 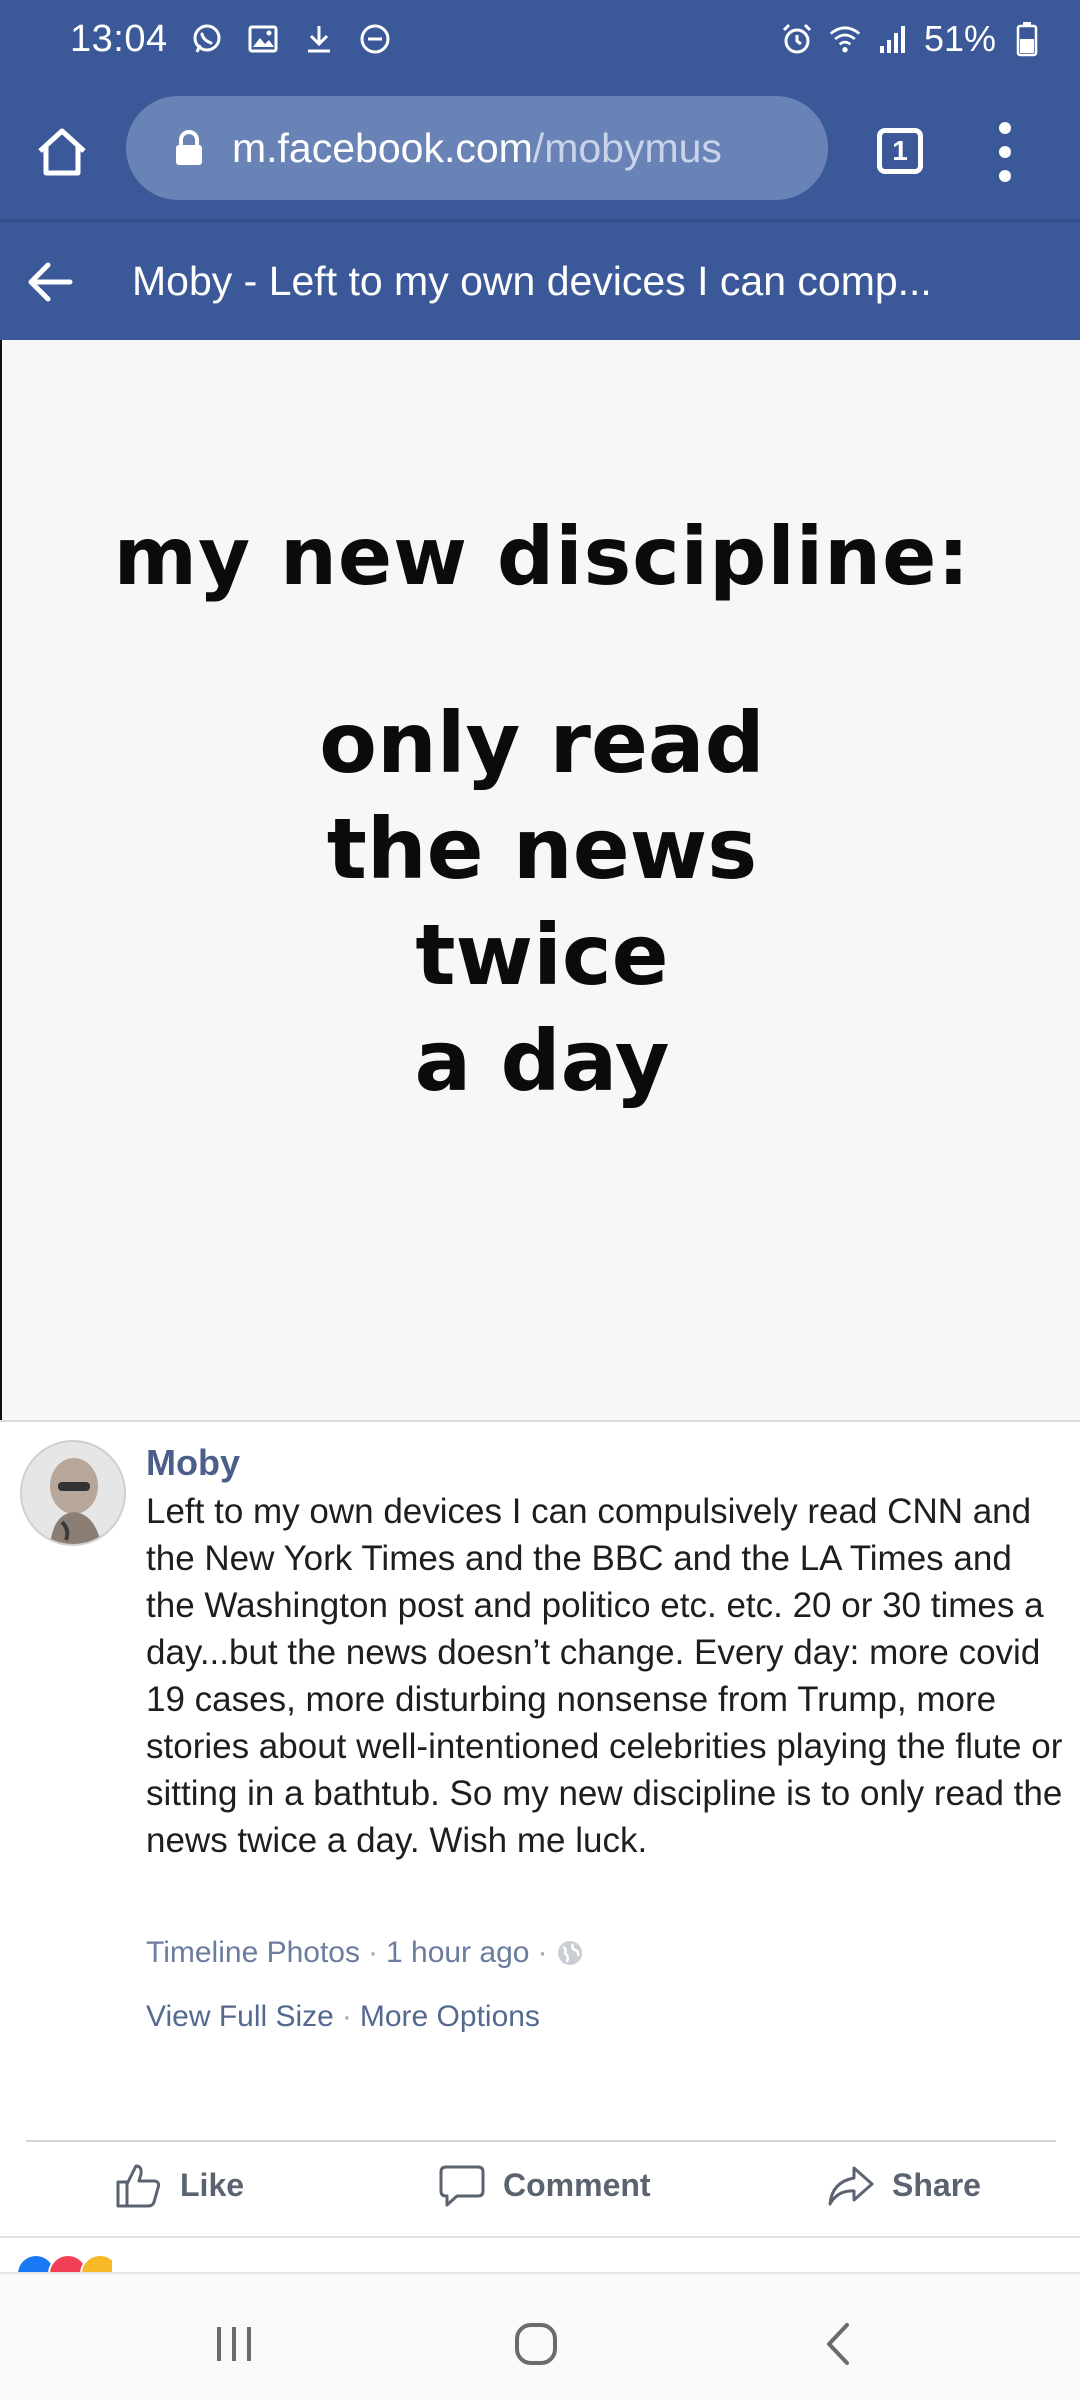 I want to click on back-chevron-icon, so click(x=838, y=2344).